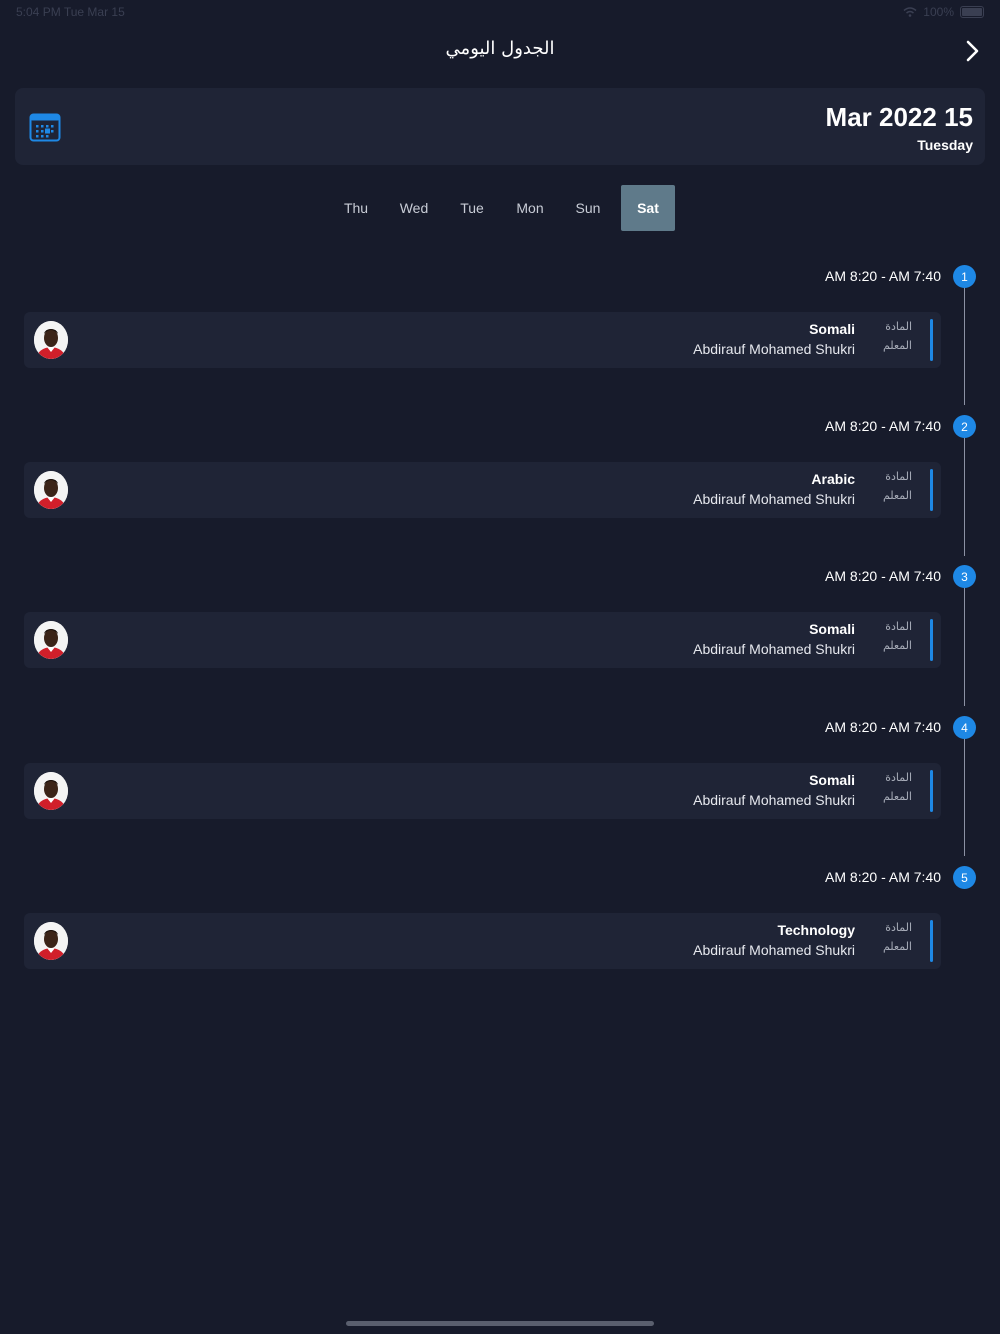  What do you see at coordinates (500, 48) in the screenshot?
I see `page-title: الجدول اليومي` at bounding box center [500, 48].